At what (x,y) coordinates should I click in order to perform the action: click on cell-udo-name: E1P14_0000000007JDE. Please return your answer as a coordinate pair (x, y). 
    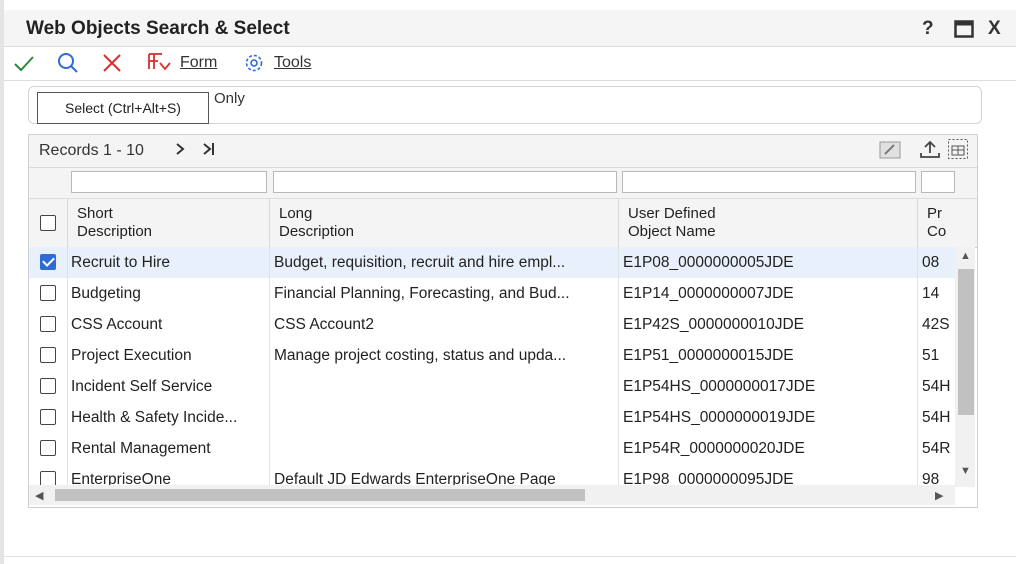
    Looking at the image, I should click on (708, 293).